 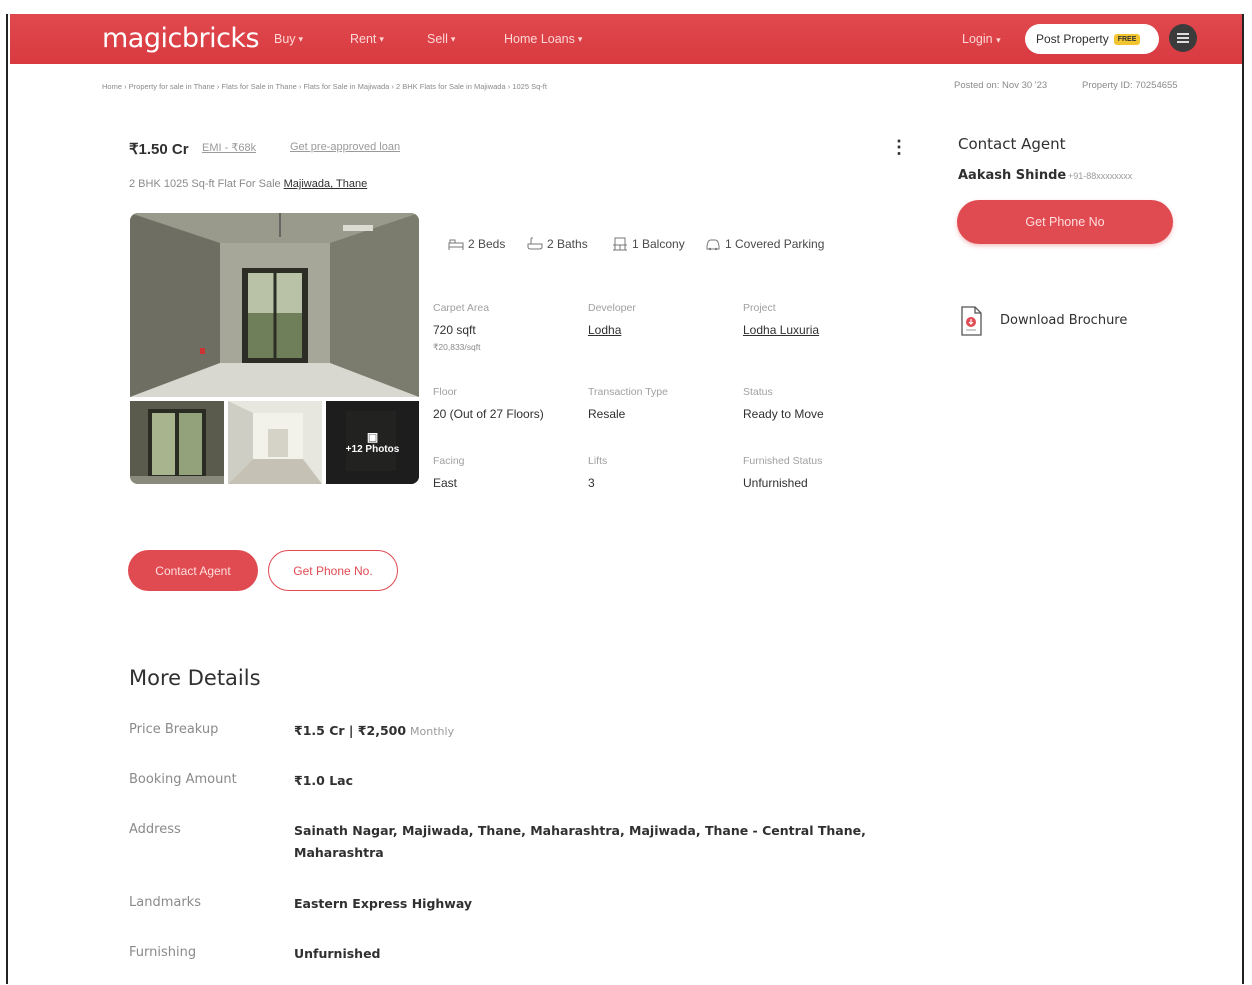 What do you see at coordinates (567, 244) in the screenshot?
I see `baths-label: 2 Baths` at bounding box center [567, 244].